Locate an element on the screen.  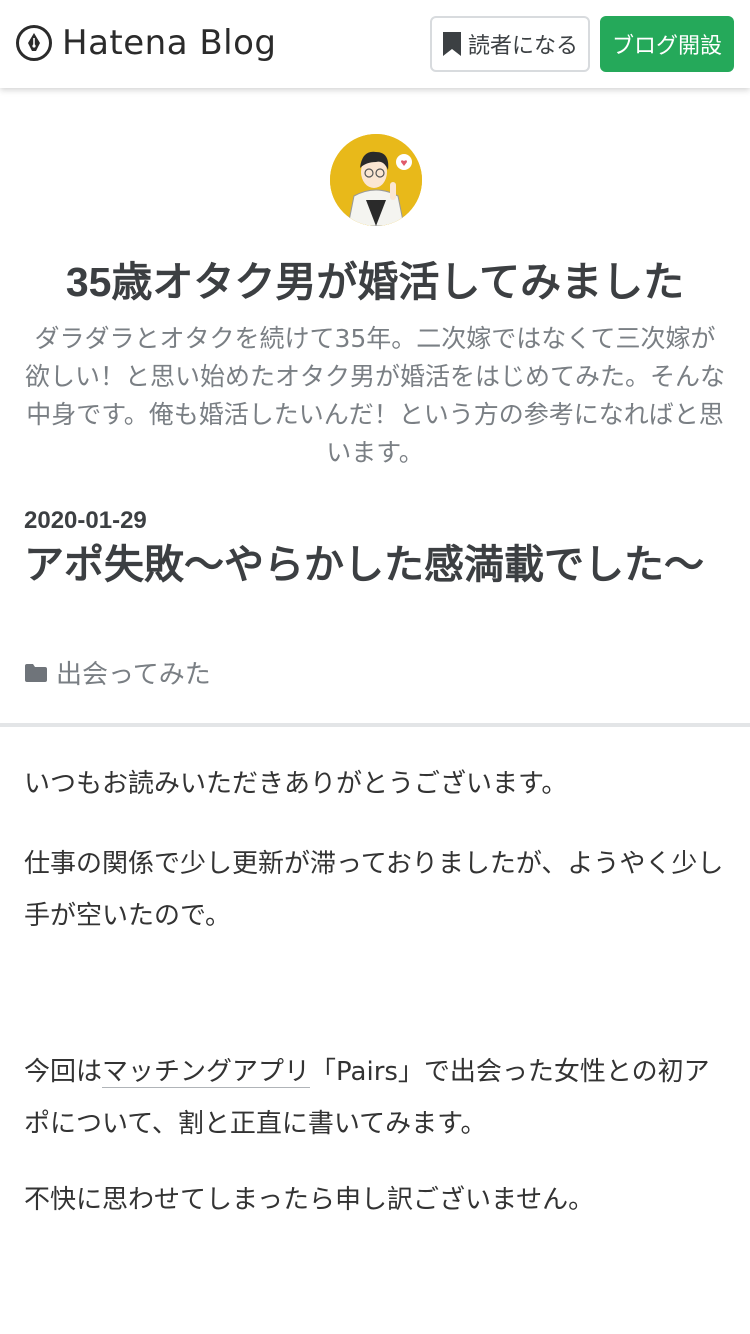
subscribe-button: 読者になる is located at coordinates (510, 44).